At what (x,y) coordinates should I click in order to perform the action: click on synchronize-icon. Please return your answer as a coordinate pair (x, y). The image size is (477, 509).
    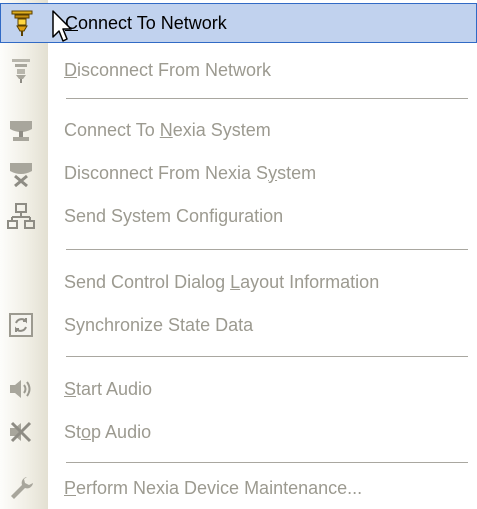
    Looking at the image, I should click on (21, 325).